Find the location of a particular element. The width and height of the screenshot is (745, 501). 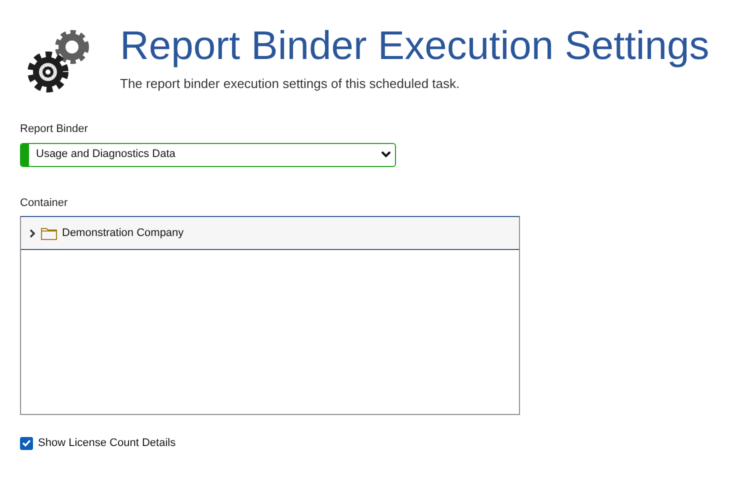

chevron-down-icon is located at coordinates (386, 154).